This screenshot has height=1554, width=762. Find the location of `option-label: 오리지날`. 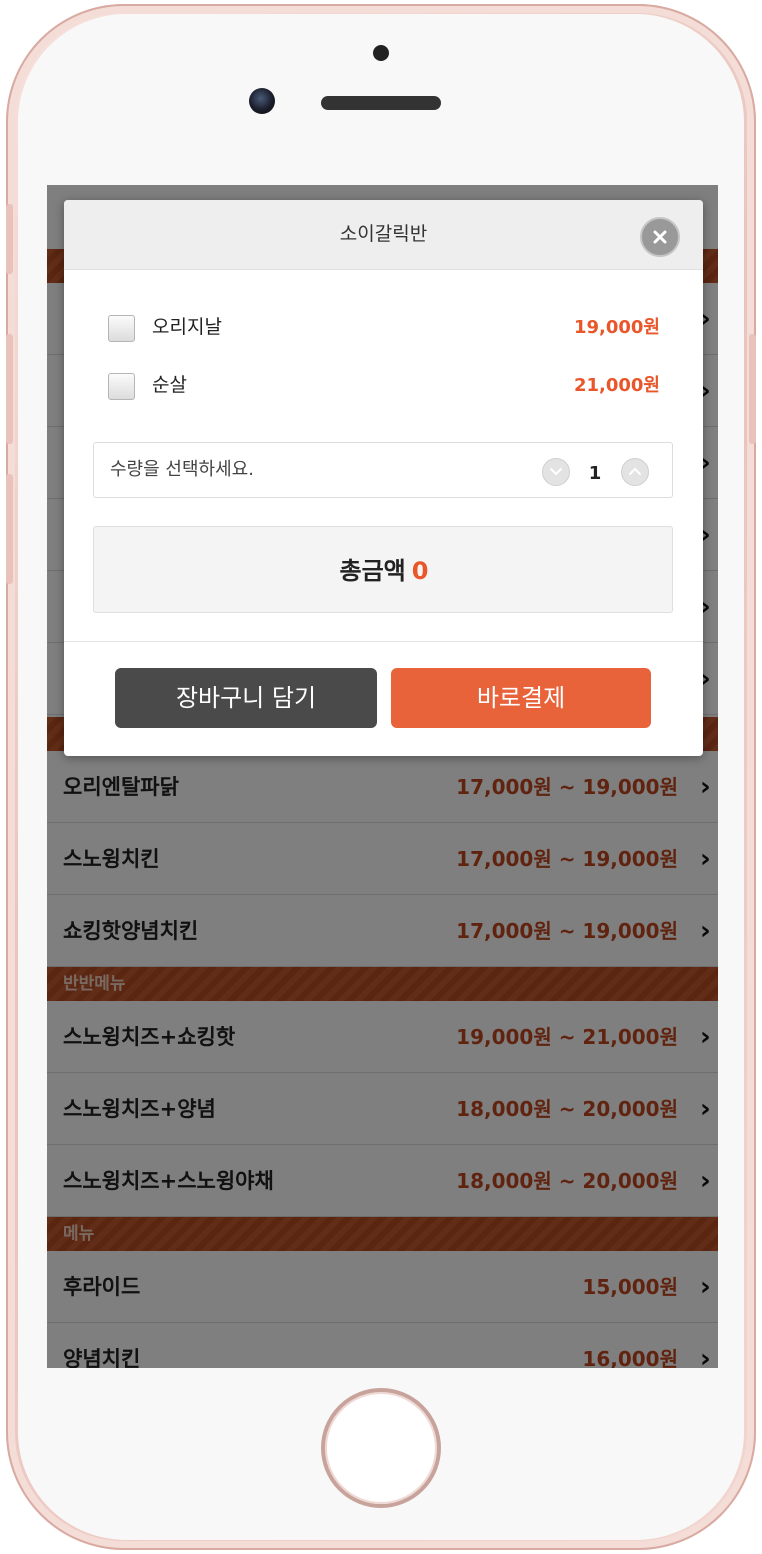

option-label: 오리지날 is located at coordinates (187, 327).